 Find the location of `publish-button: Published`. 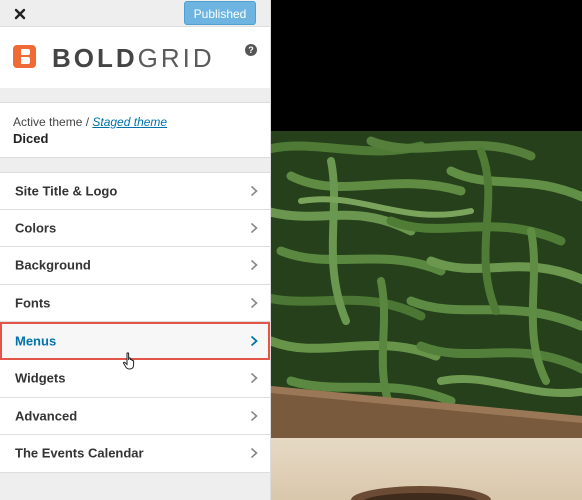

publish-button: Published is located at coordinates (220, 13).